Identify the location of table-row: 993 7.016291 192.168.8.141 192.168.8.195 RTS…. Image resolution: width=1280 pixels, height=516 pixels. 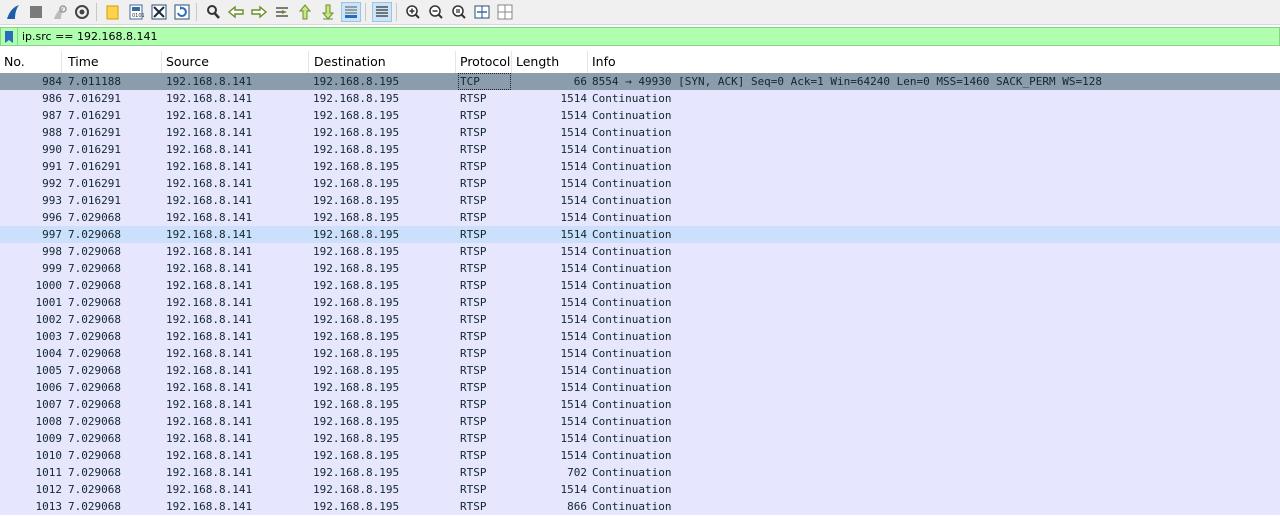
(640, 200).